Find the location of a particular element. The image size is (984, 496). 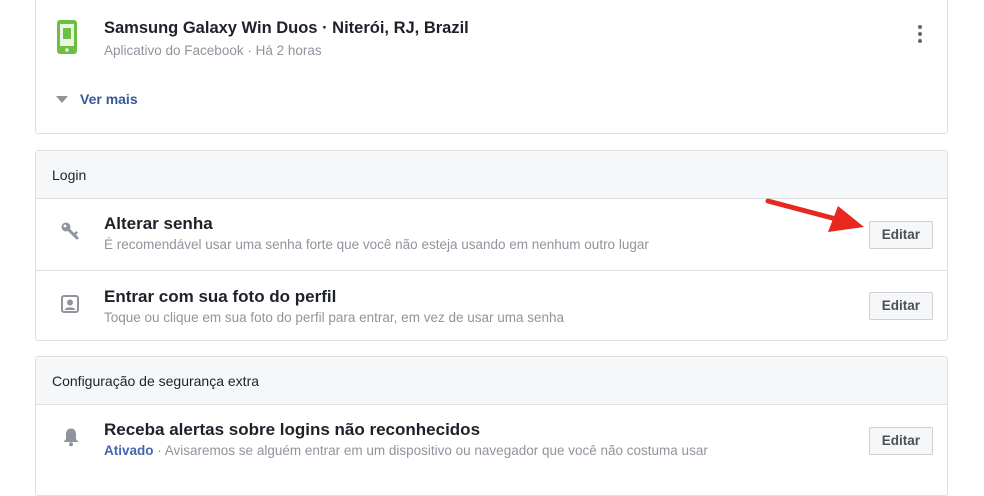

mobile-phone-icon is located at coordinates (67, 37).